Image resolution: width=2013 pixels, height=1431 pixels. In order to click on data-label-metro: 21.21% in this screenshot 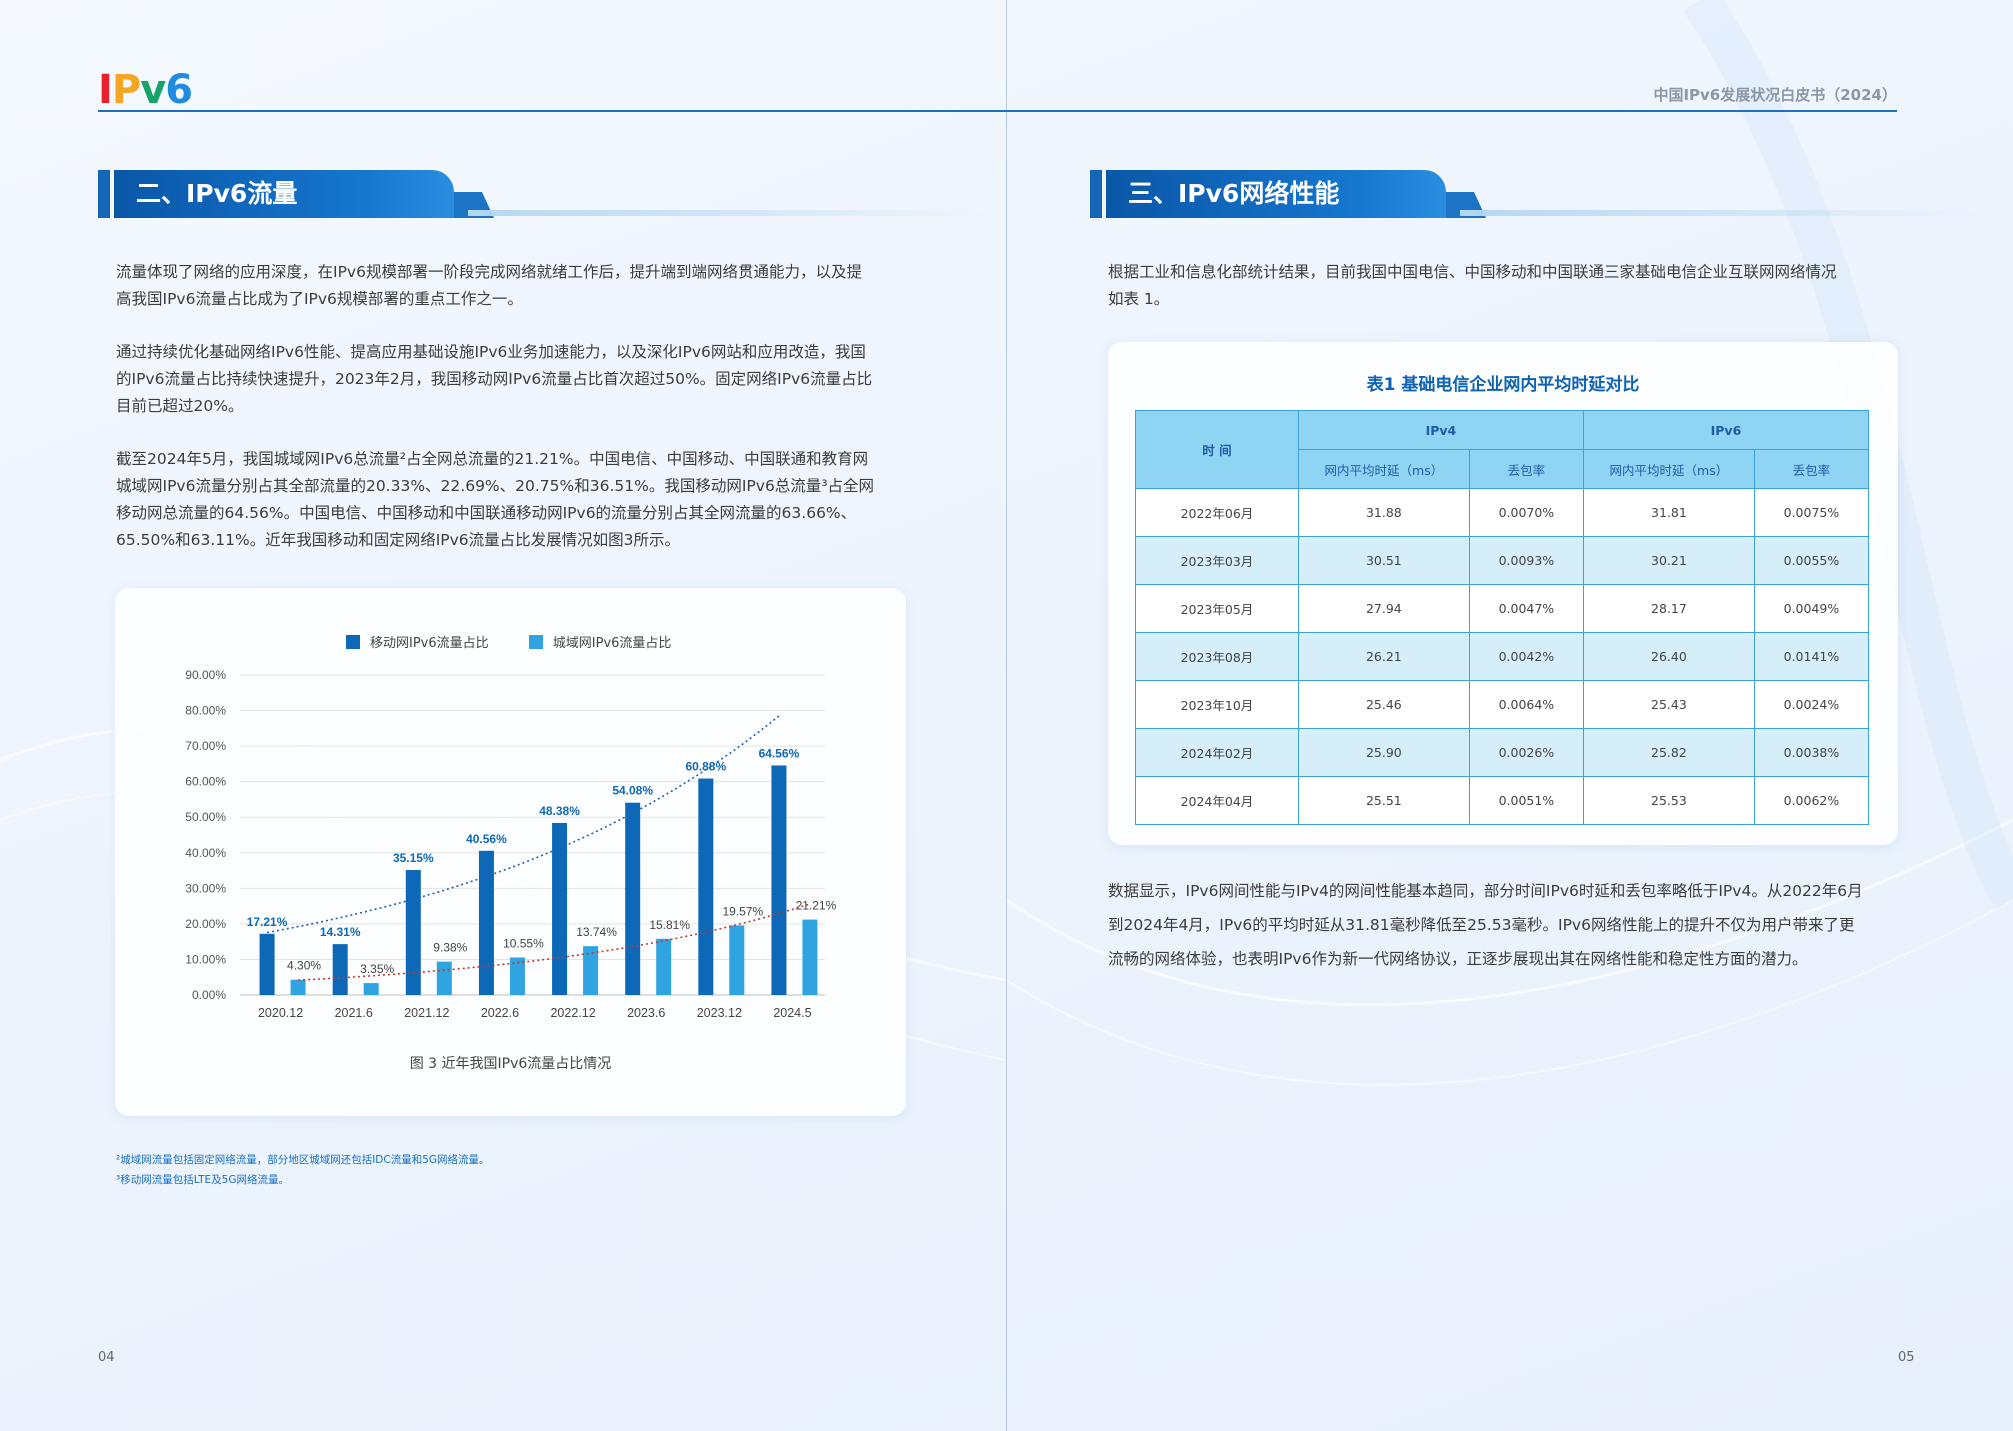, I will do `click(816, 906)`.